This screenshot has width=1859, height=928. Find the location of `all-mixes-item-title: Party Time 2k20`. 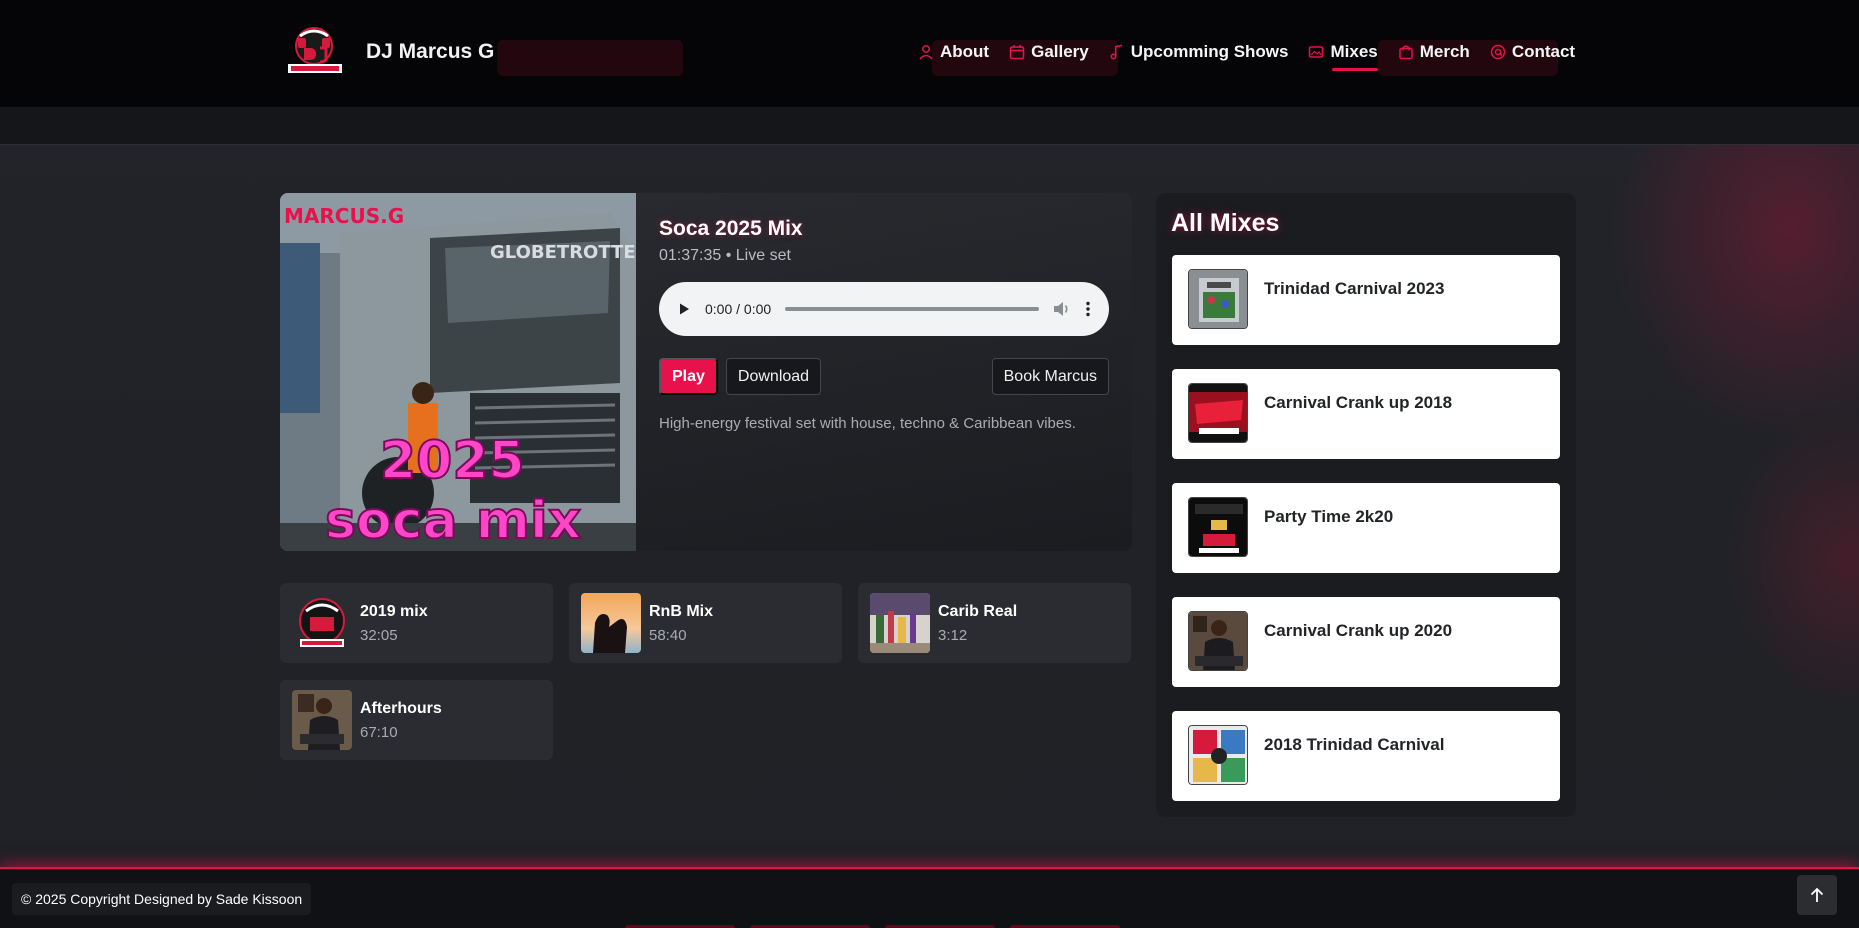

all-mixes-item-title: Party Time 2k20 is located at coordinates (1329, 516).